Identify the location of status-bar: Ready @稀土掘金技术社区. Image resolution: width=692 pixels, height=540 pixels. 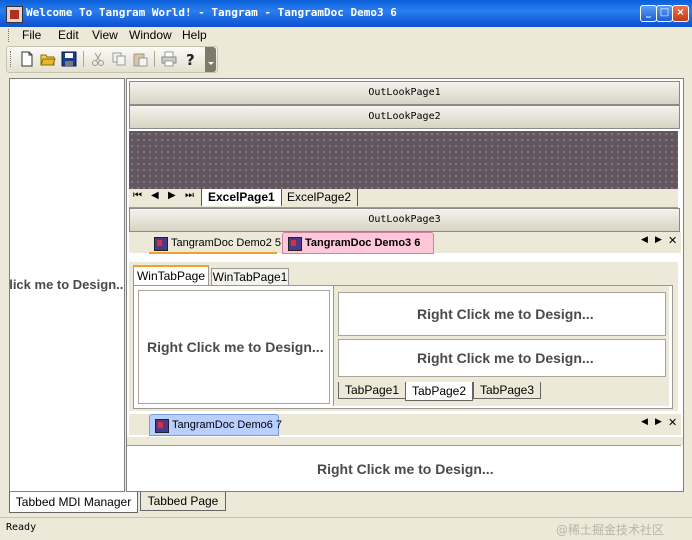
(346, 528).